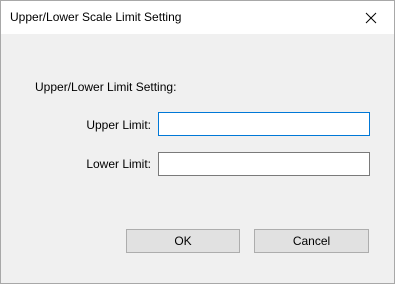 Image resolution: width=395 pixels, height=284 pixels. What do you see at coordinates (96, 17) in the screenshot?
I see `dialog-title: Upper/Lower Scale Limit Setting` at bounding box center [96, 17].